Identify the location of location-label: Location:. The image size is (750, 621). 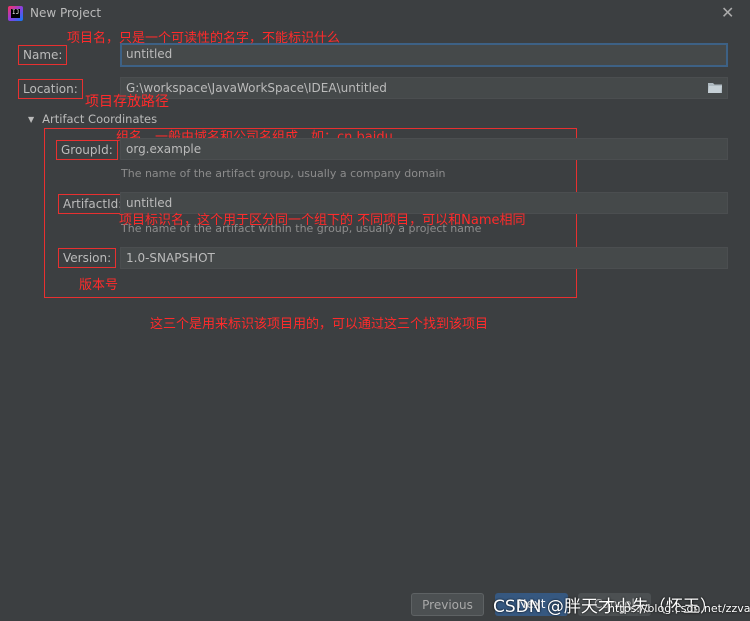
(50, 89).